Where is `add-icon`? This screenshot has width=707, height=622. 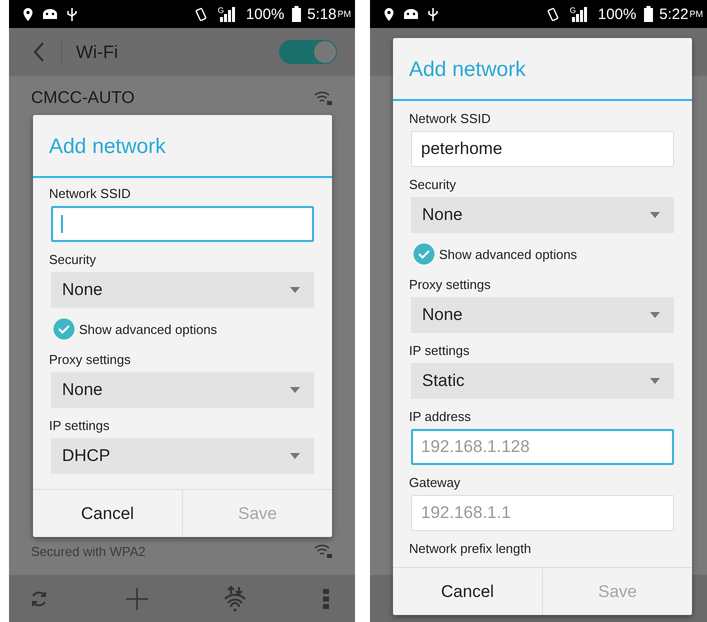
add-icon is located at coordinates (137, 599).